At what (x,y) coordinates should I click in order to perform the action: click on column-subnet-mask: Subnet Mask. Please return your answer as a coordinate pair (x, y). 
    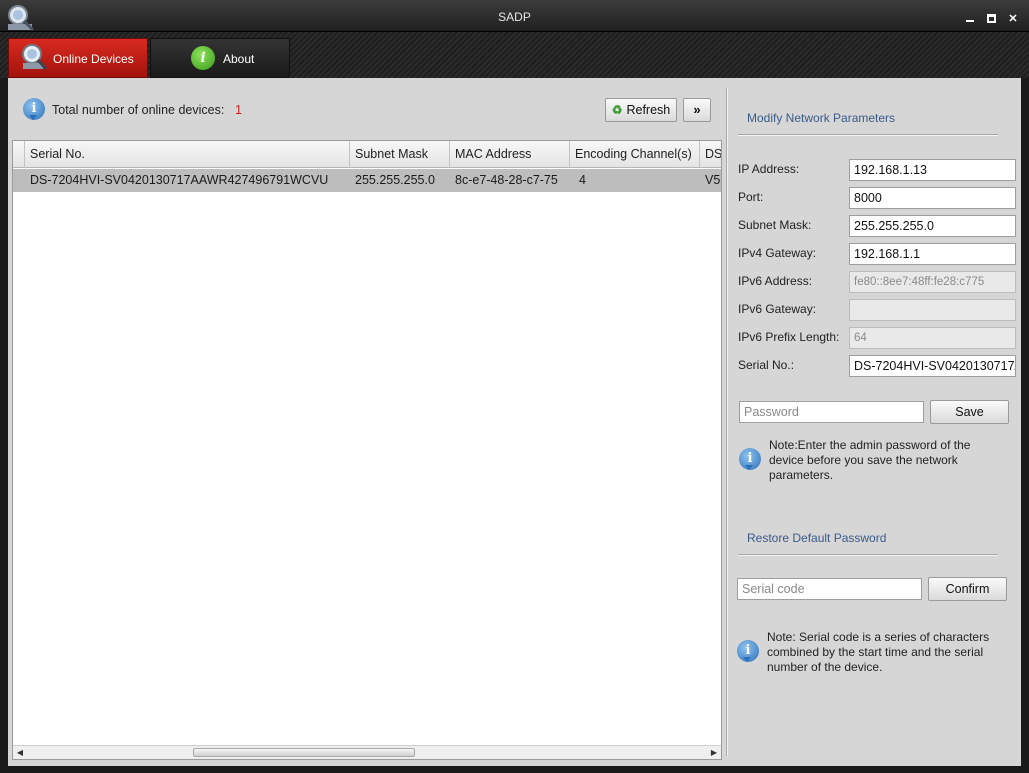
    Looking at the image, I should click on (400, 154).